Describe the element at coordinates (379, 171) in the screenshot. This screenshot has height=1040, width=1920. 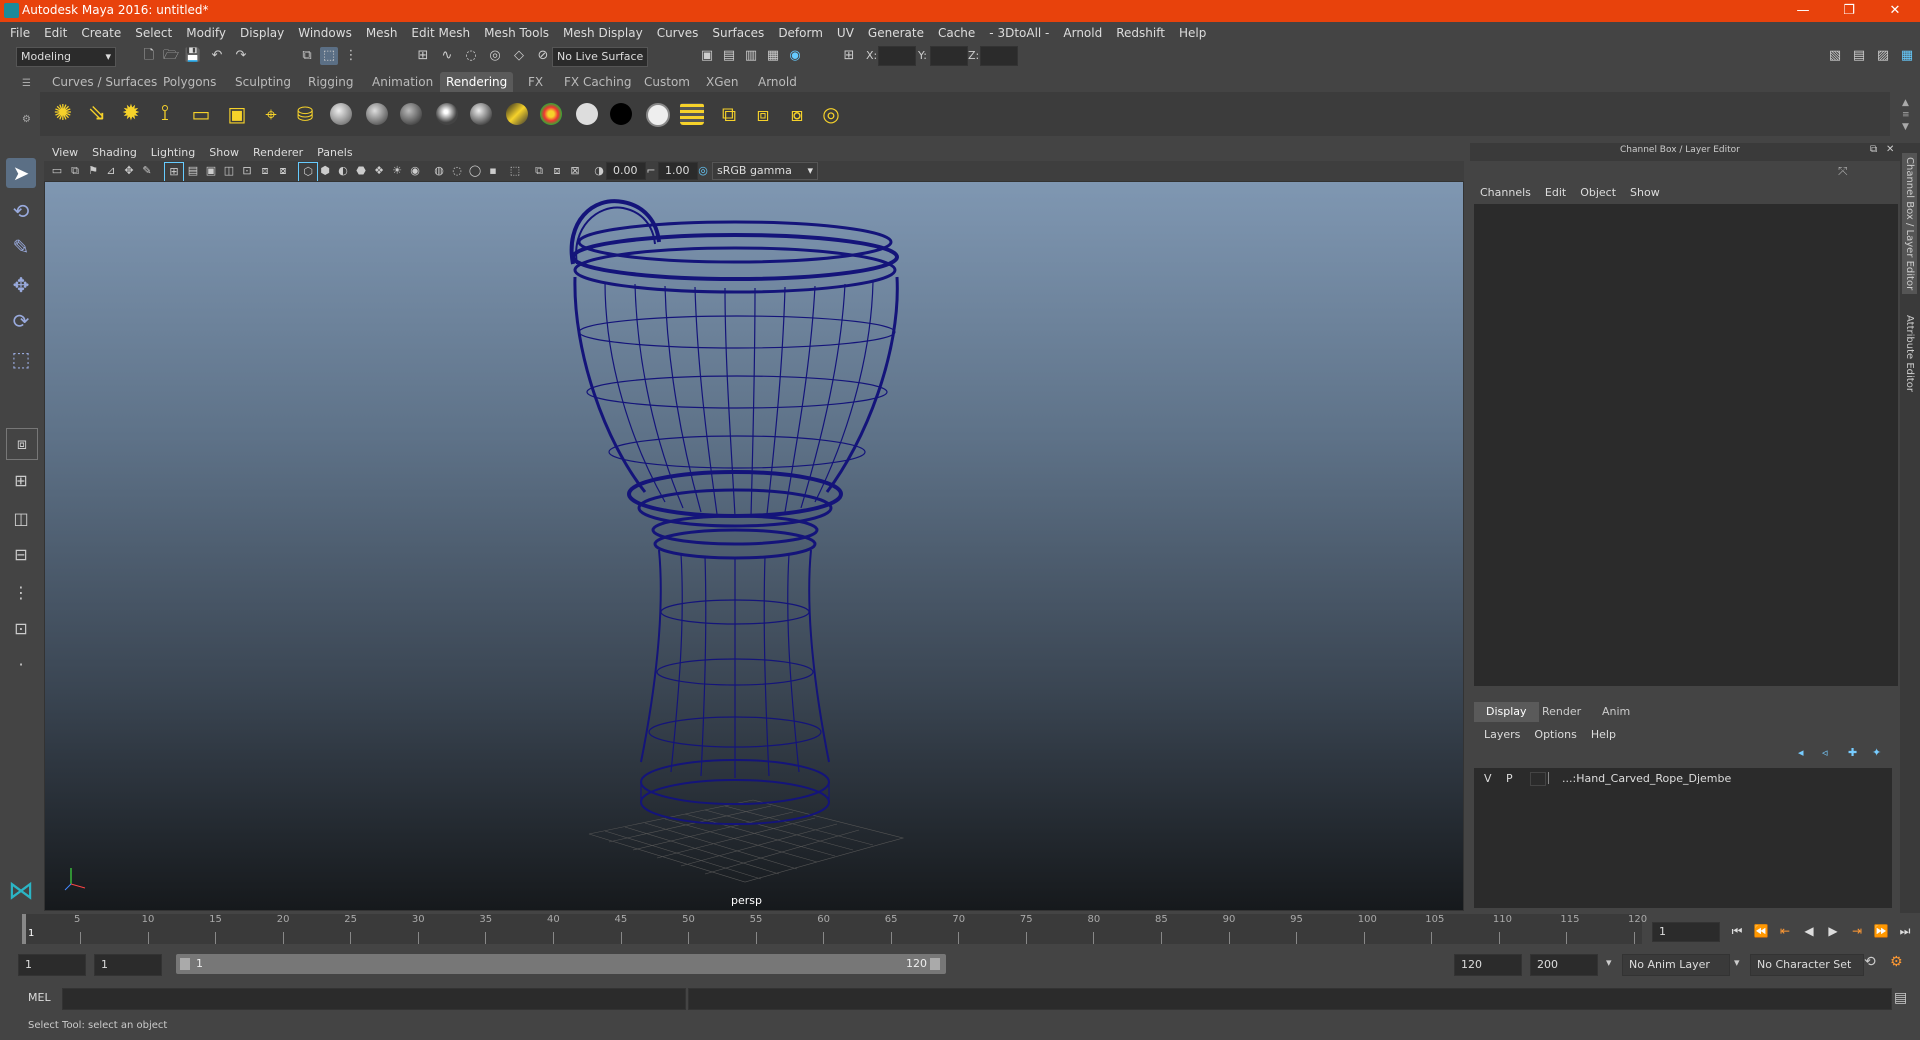
I see `textured-icon: ❖` at that location.